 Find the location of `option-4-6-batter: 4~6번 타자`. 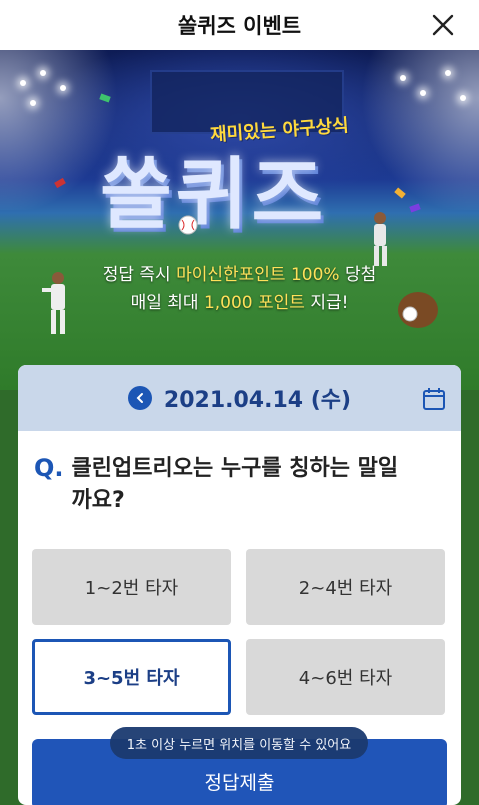

option-4-6-batter: 4~6번 타자 is located at coordinates (345, 677).